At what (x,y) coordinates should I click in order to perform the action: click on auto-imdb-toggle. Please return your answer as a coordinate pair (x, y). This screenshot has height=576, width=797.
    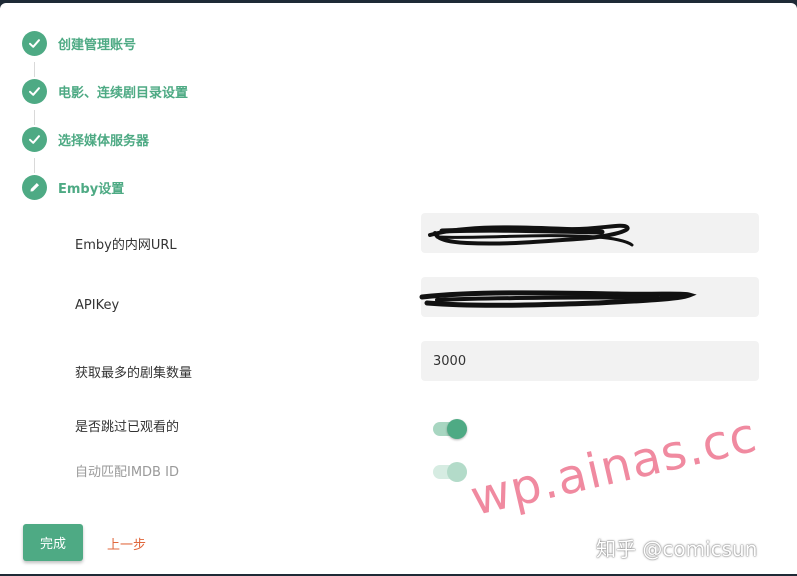
    Looking at the image, I should click on (450, 472).